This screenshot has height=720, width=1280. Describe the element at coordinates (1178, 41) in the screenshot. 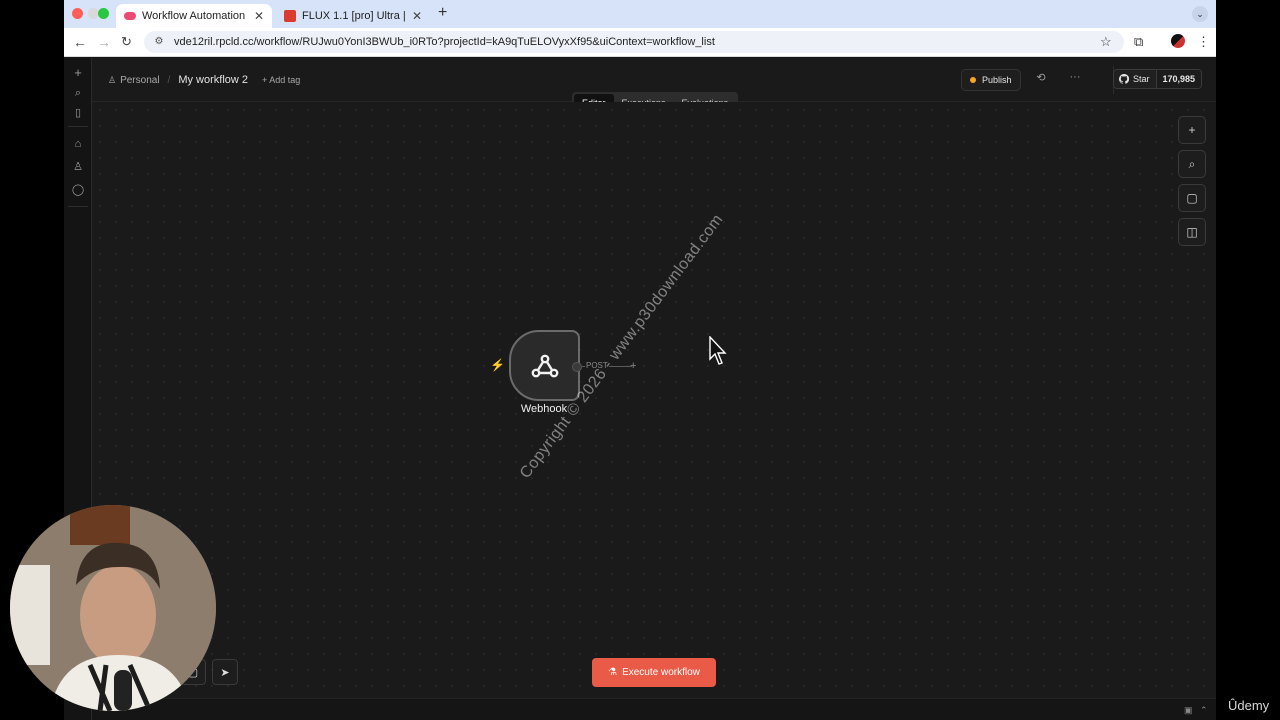

I see `profile-avatar` at that location.